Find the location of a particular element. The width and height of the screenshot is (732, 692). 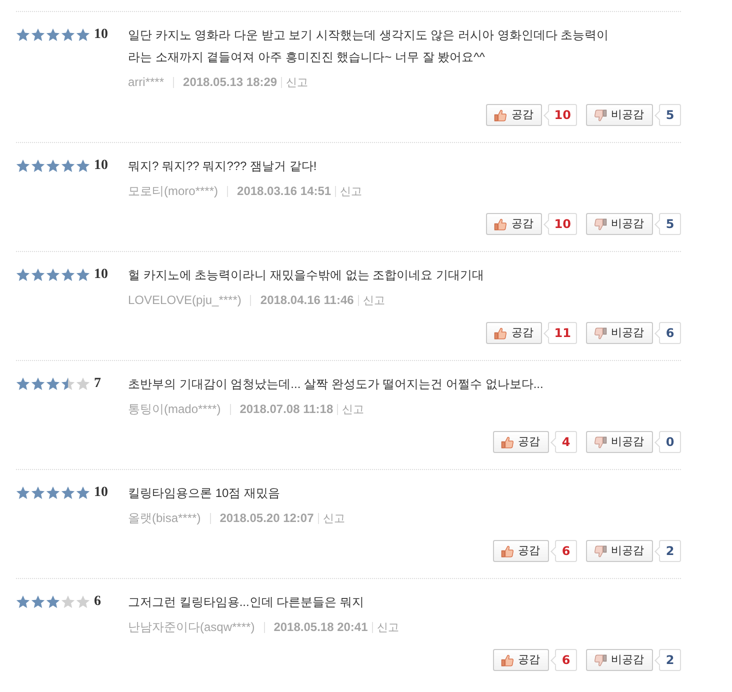

author-name: 난남자준이다(asqw****) is located at coordinates (191, 627).